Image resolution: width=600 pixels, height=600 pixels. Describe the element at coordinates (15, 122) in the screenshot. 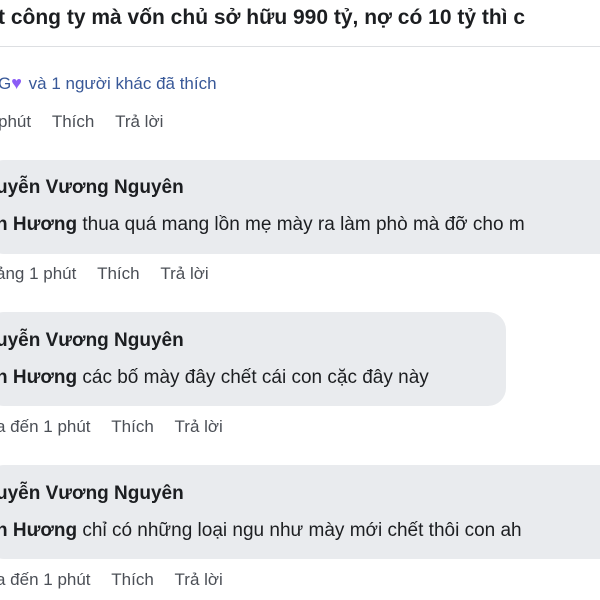

I see `comment-time: phút` at that location.